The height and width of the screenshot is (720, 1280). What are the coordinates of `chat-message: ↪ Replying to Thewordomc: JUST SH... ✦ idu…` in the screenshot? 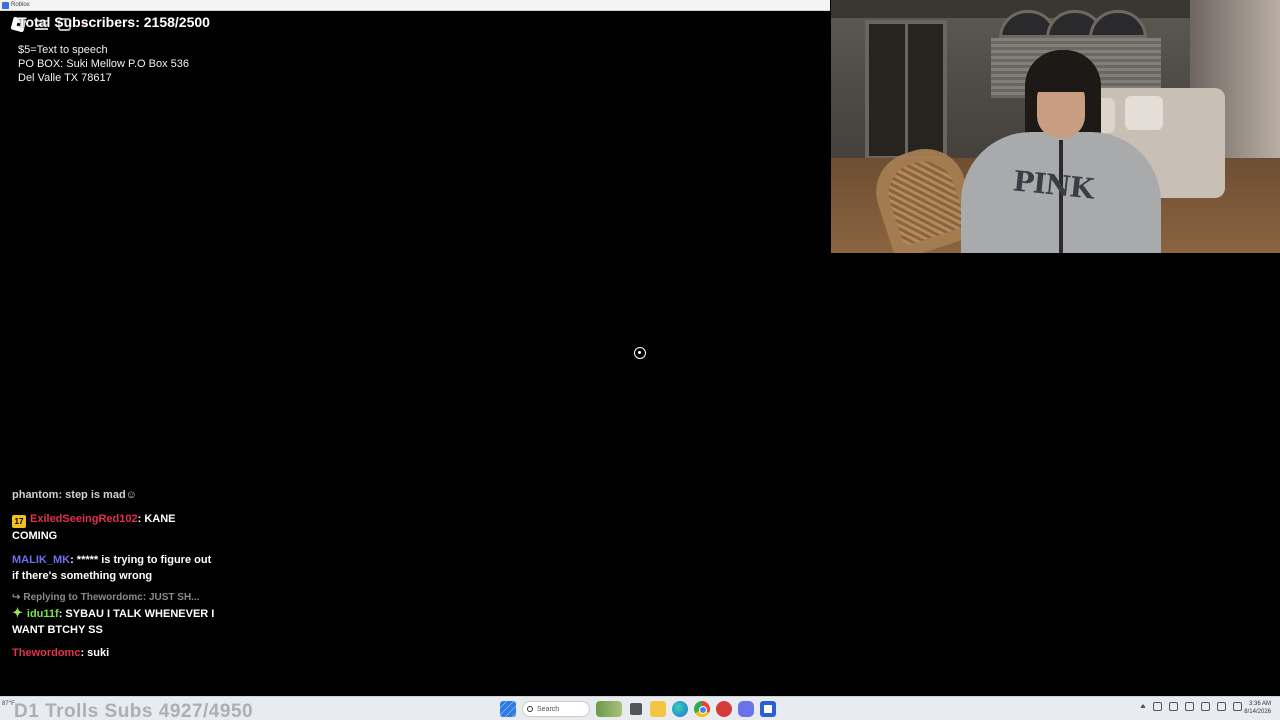 It's located at (114, 615).